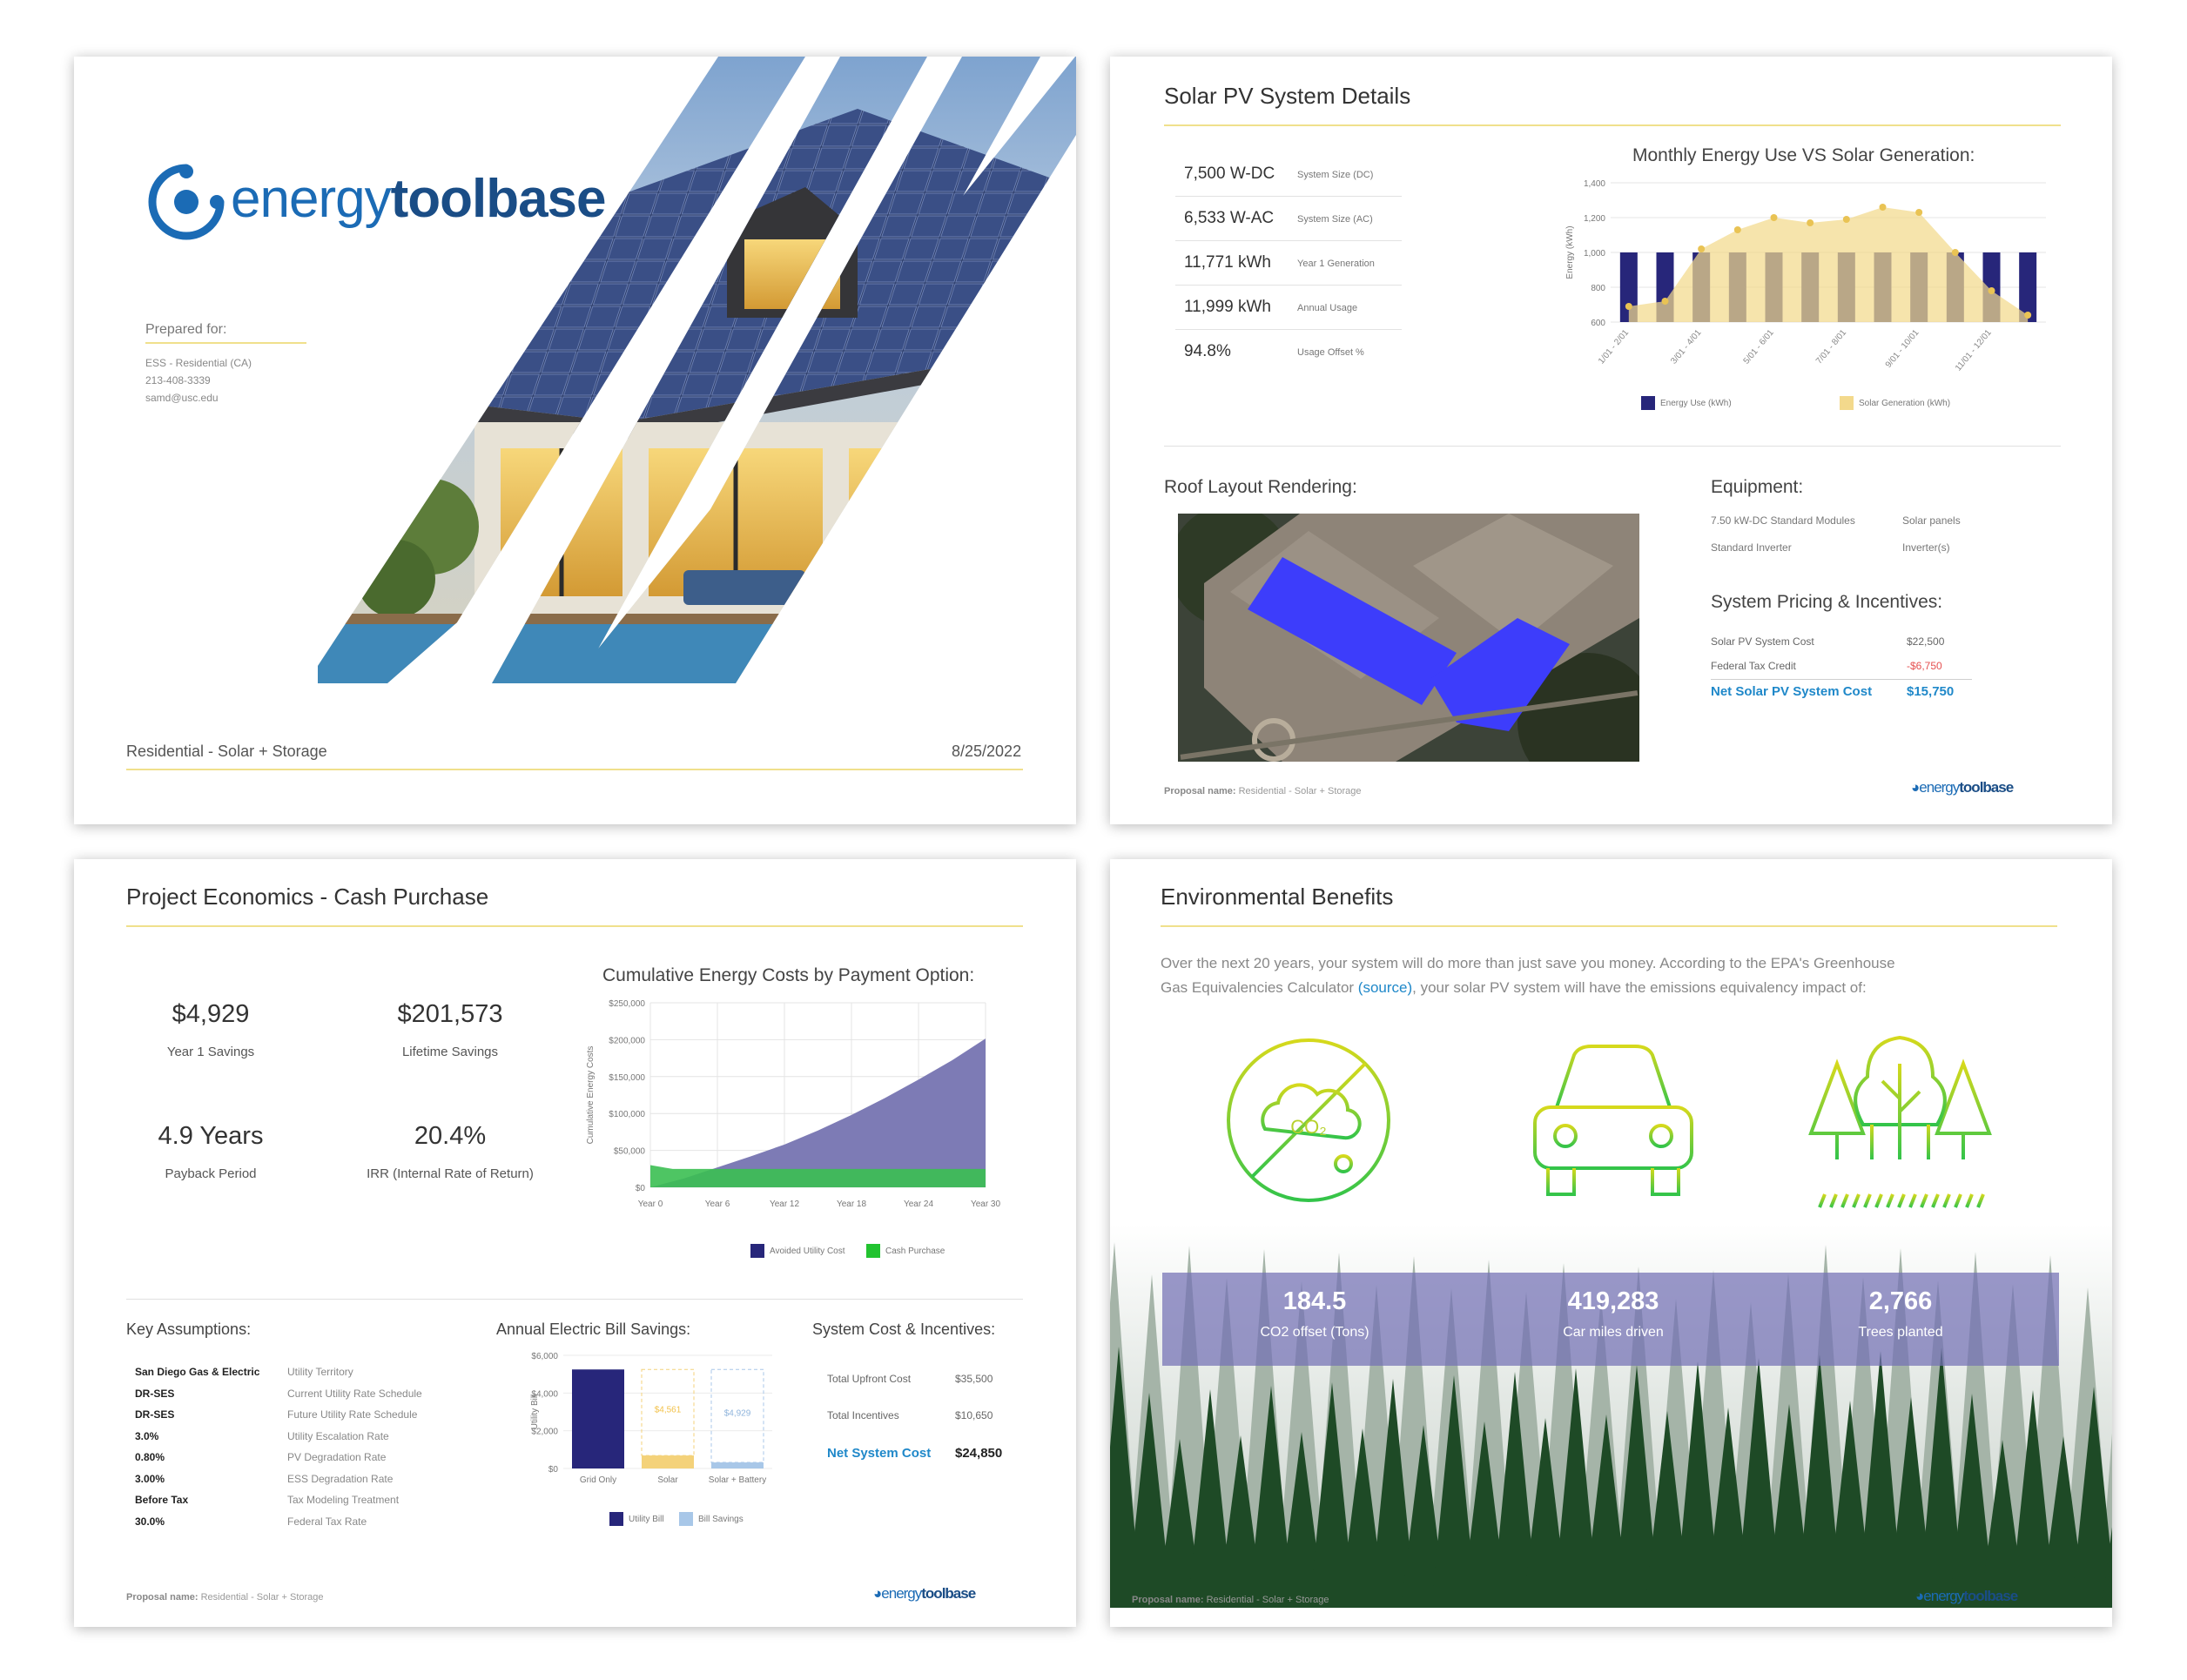 The width and height of the screenshot is (2187, 1680). Describe the element at coordinates (352, 1414) in the screenshot. I see `assumption-label: Future Utility Rate Schedule` at that location.